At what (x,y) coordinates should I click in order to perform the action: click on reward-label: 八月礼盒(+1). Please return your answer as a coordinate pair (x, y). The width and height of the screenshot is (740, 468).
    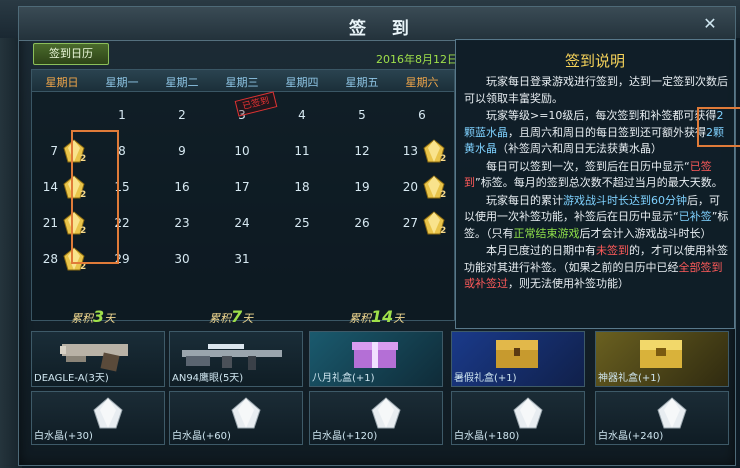
    Looking at the image, I should click on (343, 378).